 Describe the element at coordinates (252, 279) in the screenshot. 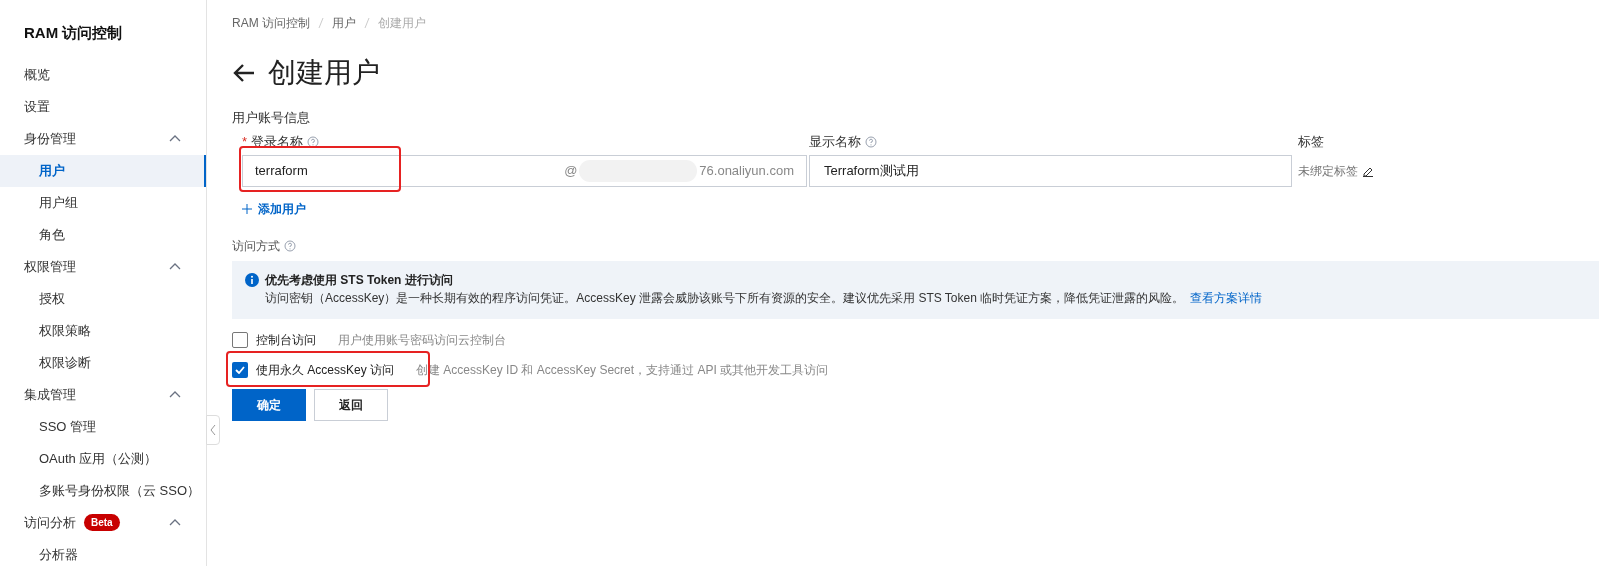

I see `info-icon` at that location.